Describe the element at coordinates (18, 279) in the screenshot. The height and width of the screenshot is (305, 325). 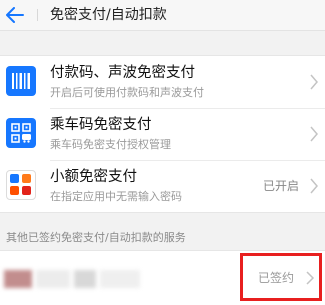
I see `redacted-logo` at that location.